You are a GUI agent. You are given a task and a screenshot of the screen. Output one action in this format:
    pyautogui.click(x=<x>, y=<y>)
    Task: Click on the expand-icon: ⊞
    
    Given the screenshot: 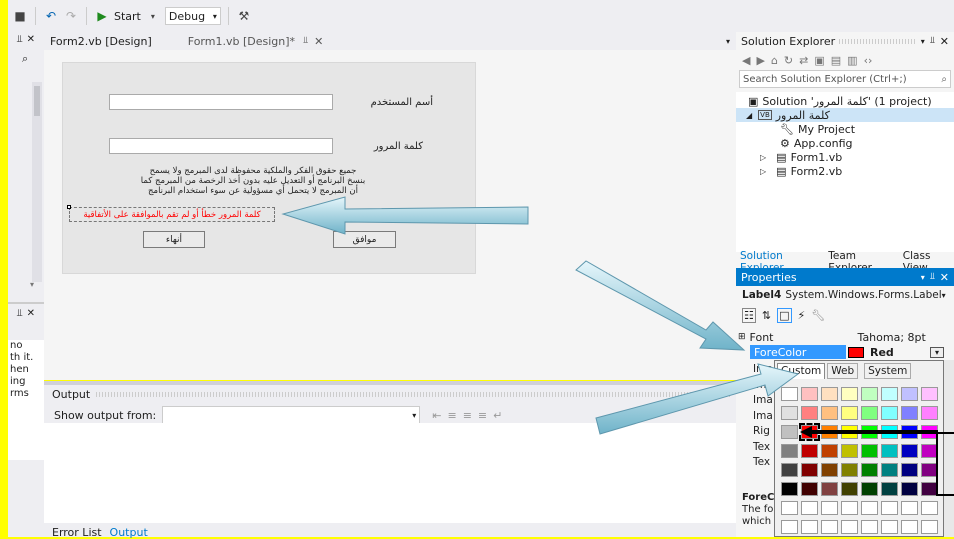 What is the action you would take?
    pyautogui.click(x=742, y=337)
    